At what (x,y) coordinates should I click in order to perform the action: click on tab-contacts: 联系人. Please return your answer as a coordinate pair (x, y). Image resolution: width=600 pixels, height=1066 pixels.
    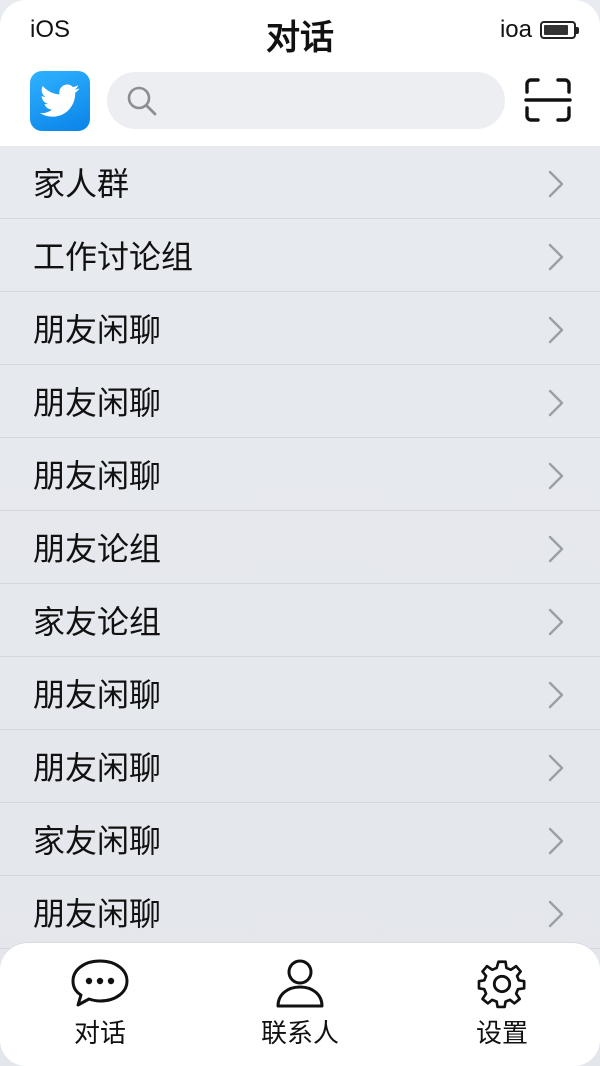
    Looking at the image, I should click on (300, 1003).